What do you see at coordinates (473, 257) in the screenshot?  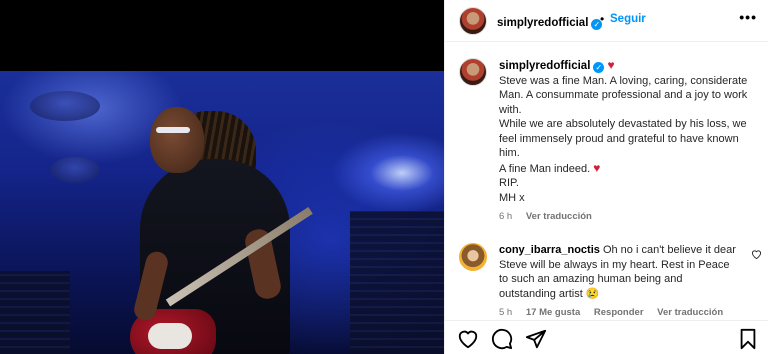 I see `commenter-avatar` at bounding box center [473, 257].